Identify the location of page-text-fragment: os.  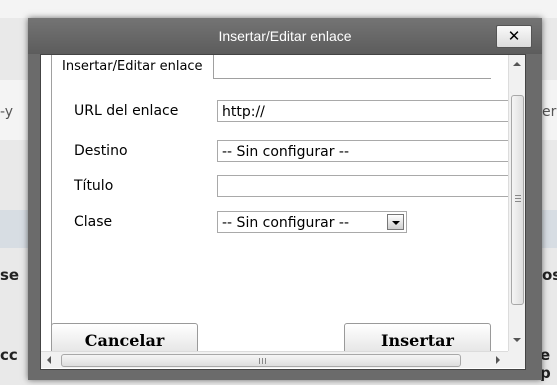
(549, 275).